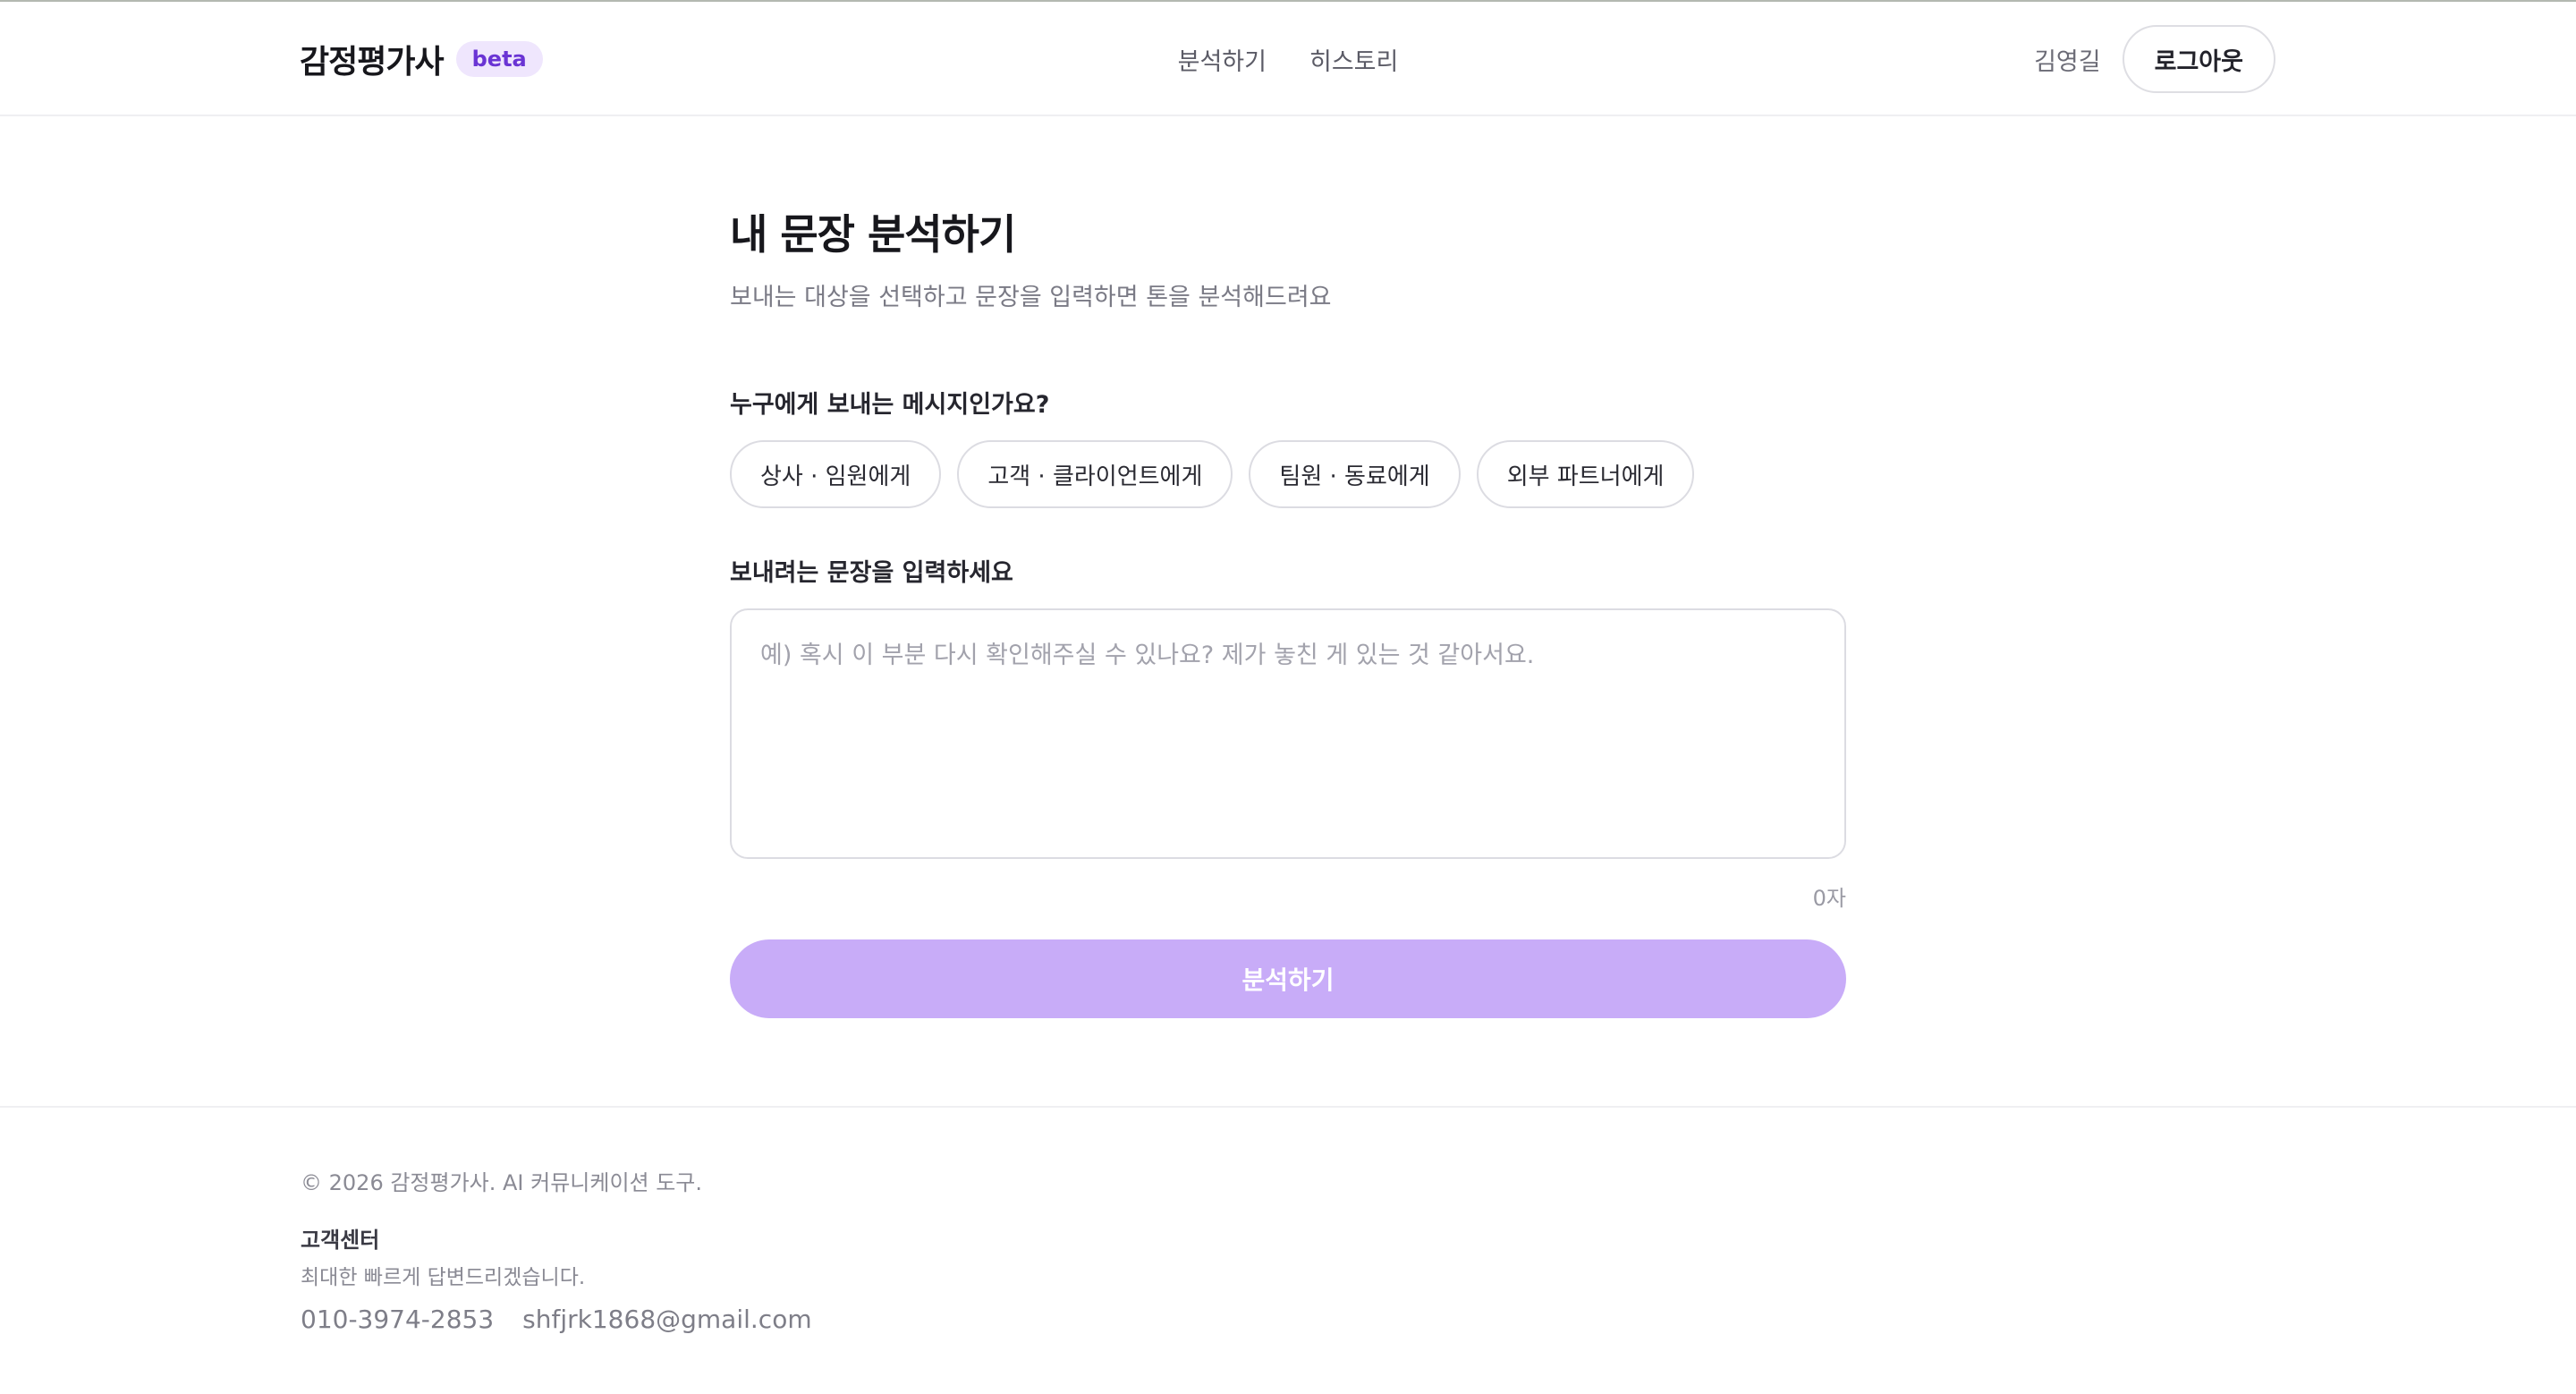 The image size is (2576, 1394). Describe the element at coordinates (443, 1277) in the screenshot. I see `customer-center-desc: 최대한 빠르게 답변드리겠습니다.` at that location.